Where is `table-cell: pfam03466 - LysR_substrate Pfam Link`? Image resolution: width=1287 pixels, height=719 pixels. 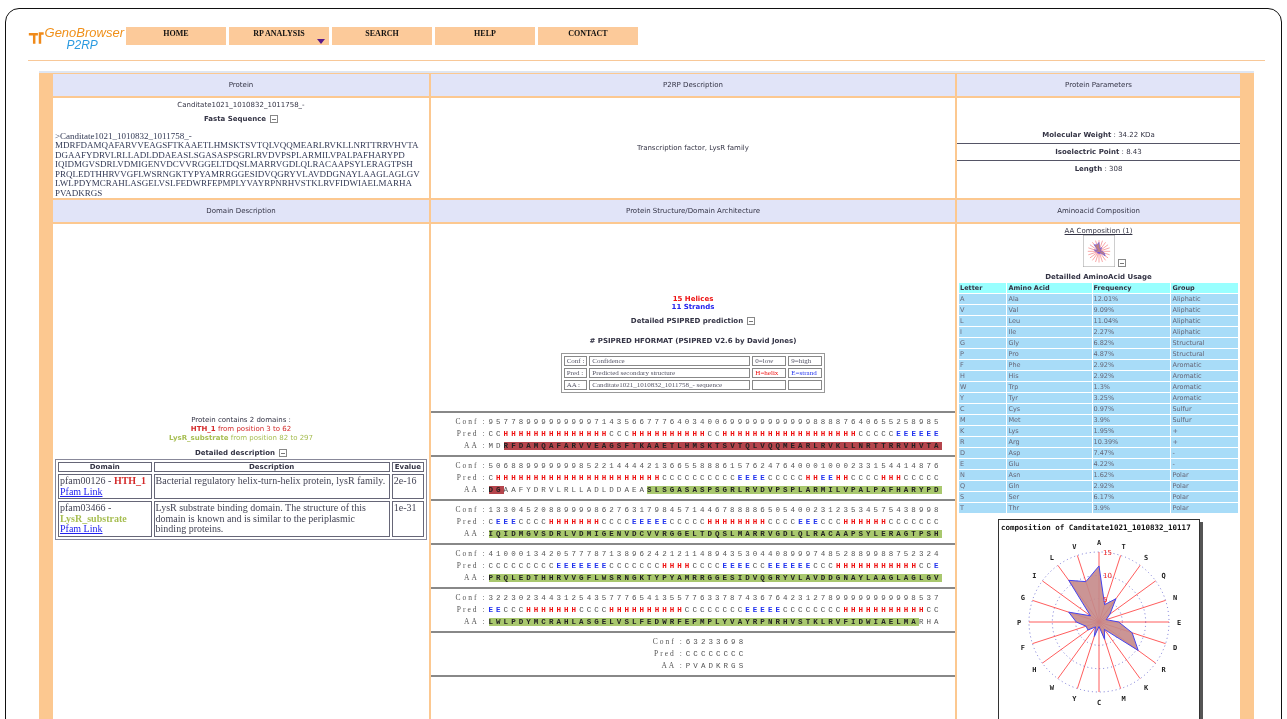 table-cell: pfam03466 - LysR_substrate Pfam Link is located at coordinates (105, 519).